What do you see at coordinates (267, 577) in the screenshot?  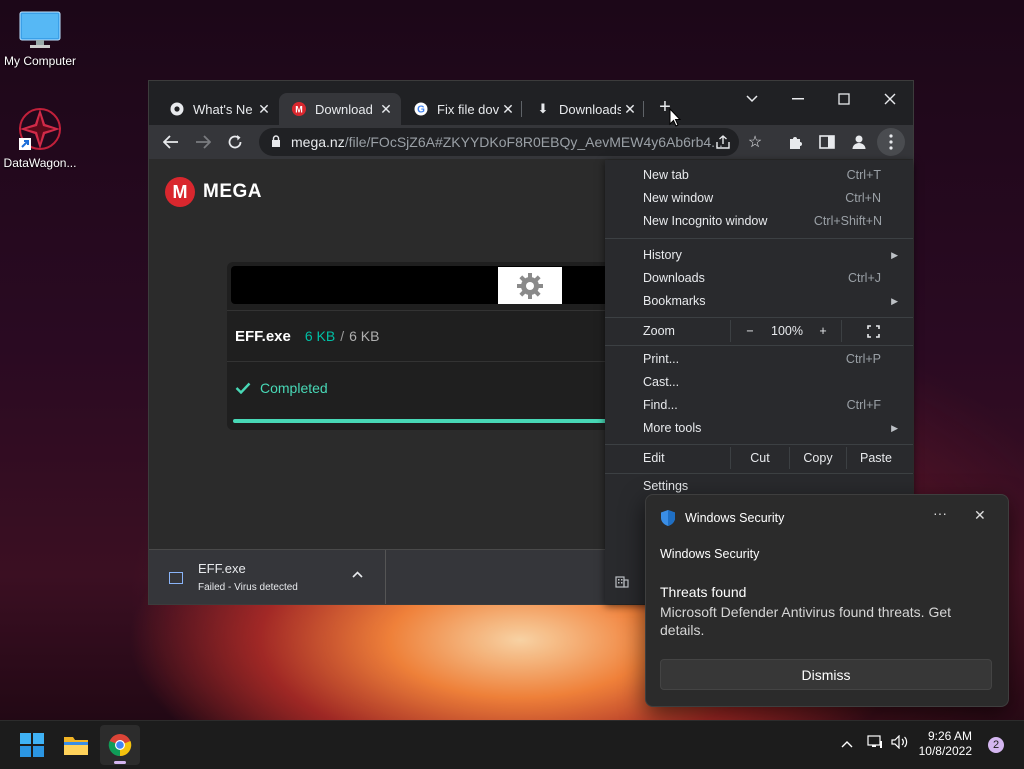 I see `download-item: EFF.exe Failed - Virus detected` at bounding box center [267, 577].